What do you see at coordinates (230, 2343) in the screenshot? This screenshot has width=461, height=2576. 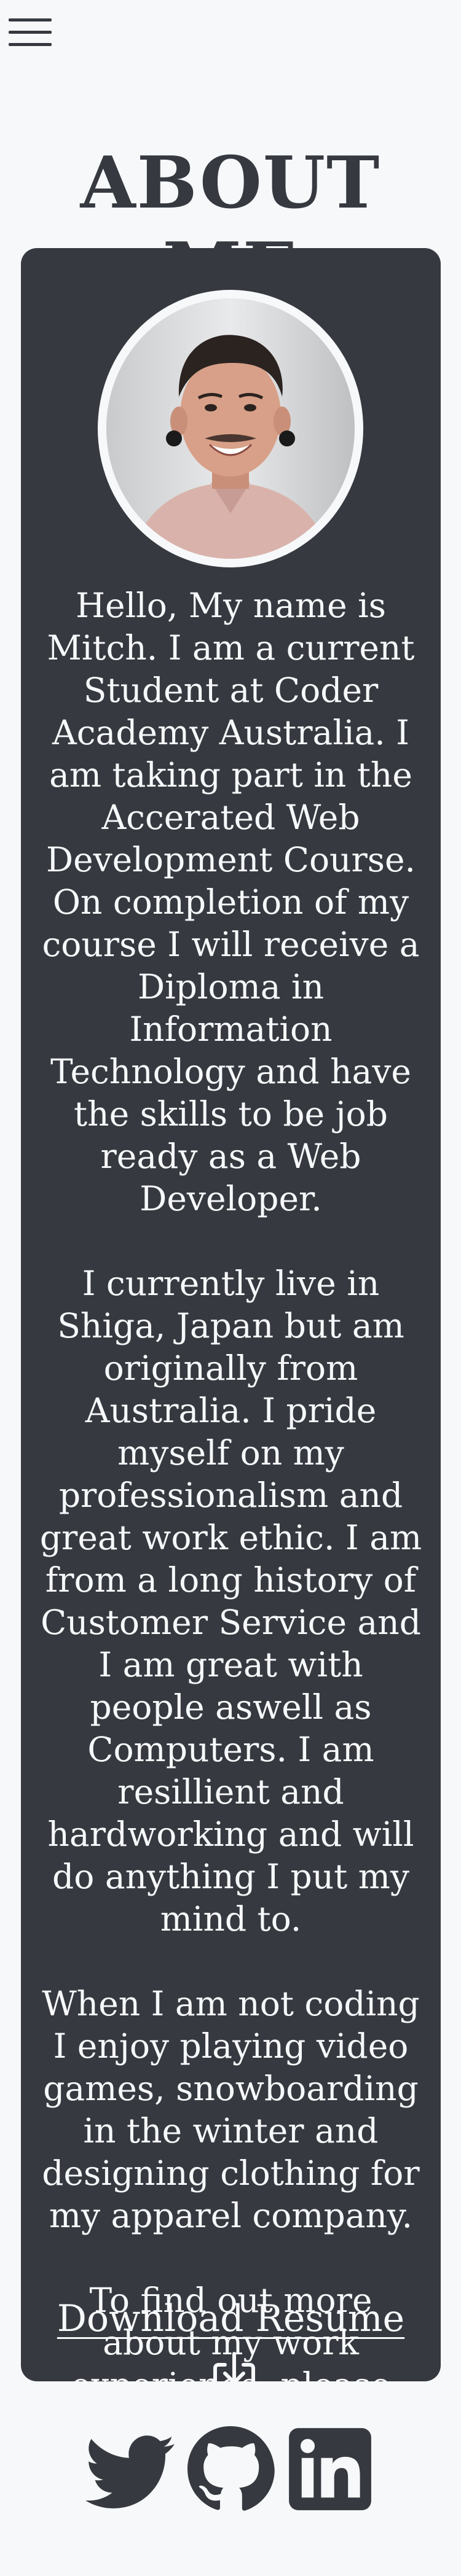 I see `download-resume-link: Download Resume` at bounding box center [230, 2343].